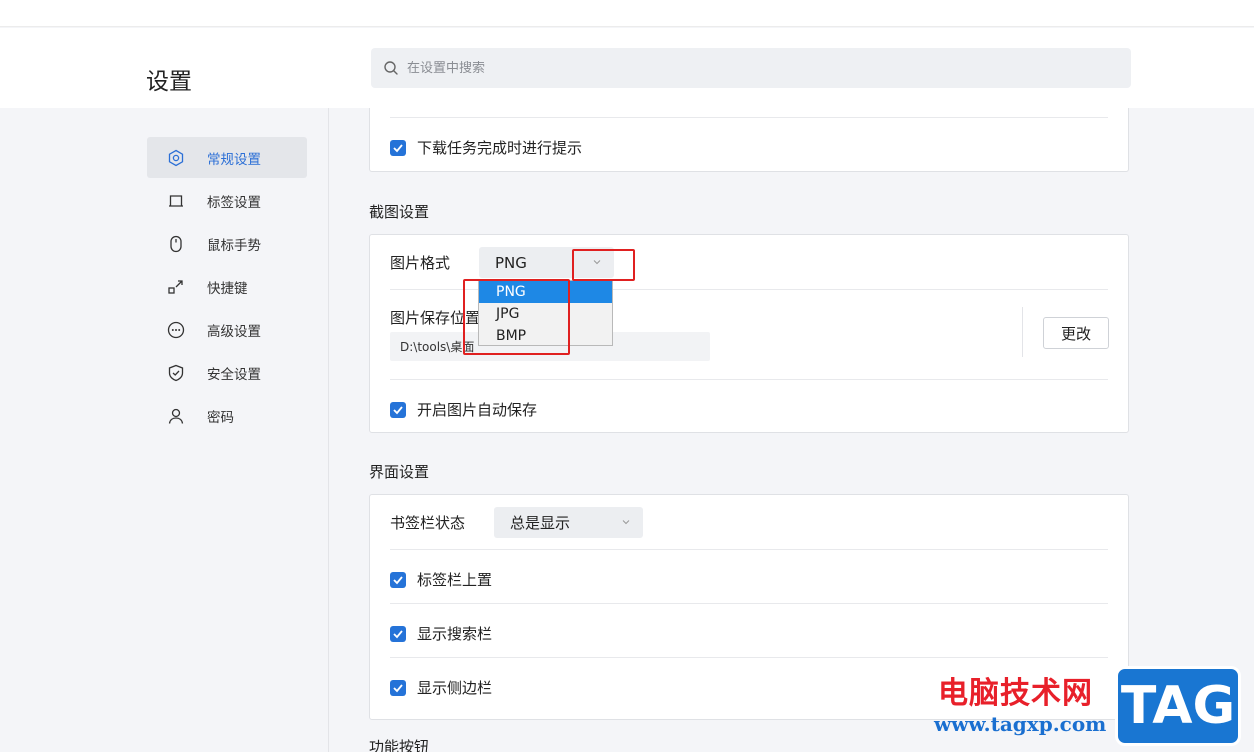 This screenshot has width=1254, height=752. I want to click on bookmark-bar-row: 书签栏状态 总是显示, so click(749, 522).